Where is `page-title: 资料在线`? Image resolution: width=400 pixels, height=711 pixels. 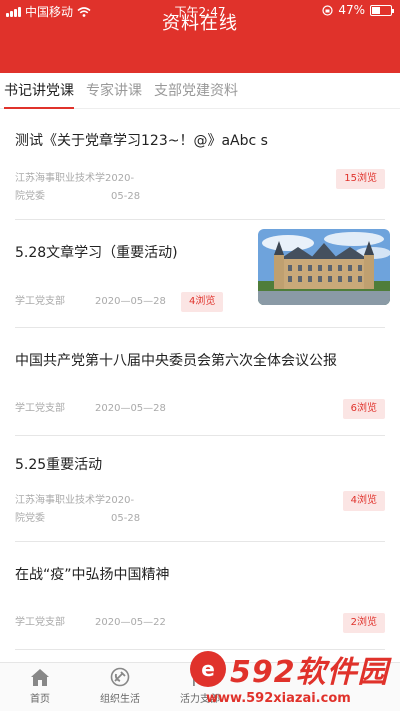 page-title: 资料在线 is located at coordinates (200, 23).